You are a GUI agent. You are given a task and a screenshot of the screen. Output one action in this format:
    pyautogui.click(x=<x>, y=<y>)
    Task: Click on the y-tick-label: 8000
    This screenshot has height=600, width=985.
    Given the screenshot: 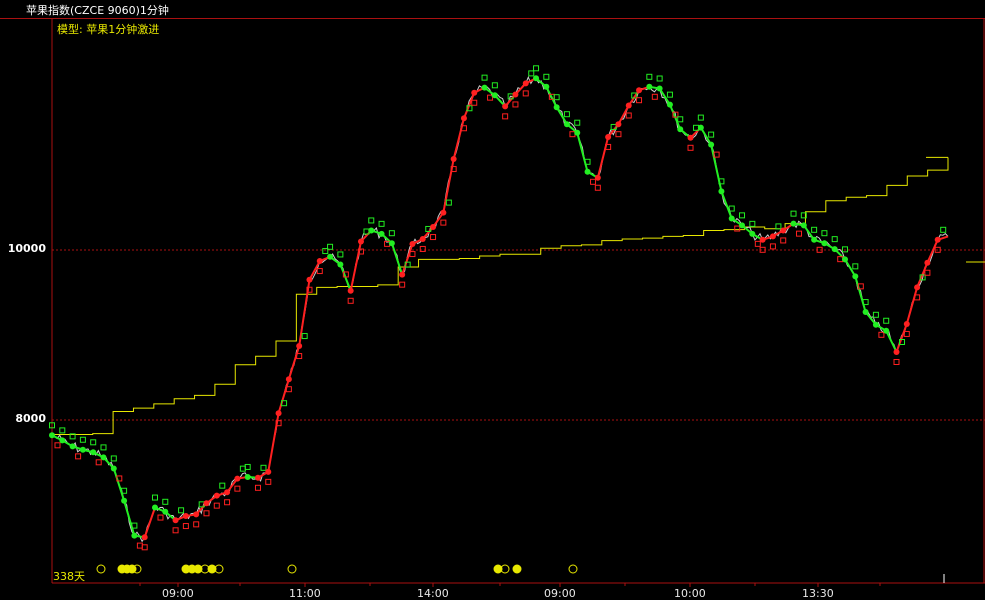 What is the action you would take?
    pyautogui.click(x=30, y=418)
    